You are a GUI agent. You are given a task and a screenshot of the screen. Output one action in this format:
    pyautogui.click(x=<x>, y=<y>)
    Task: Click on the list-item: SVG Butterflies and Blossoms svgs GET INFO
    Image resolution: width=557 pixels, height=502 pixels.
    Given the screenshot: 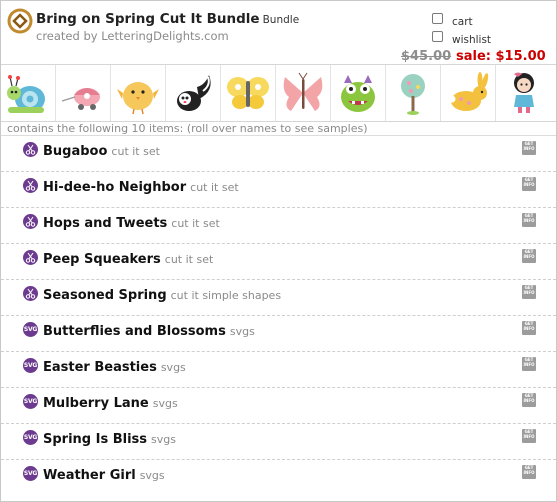 What is the action you would take?
    pyautogui.click(x=278, y=333)
    